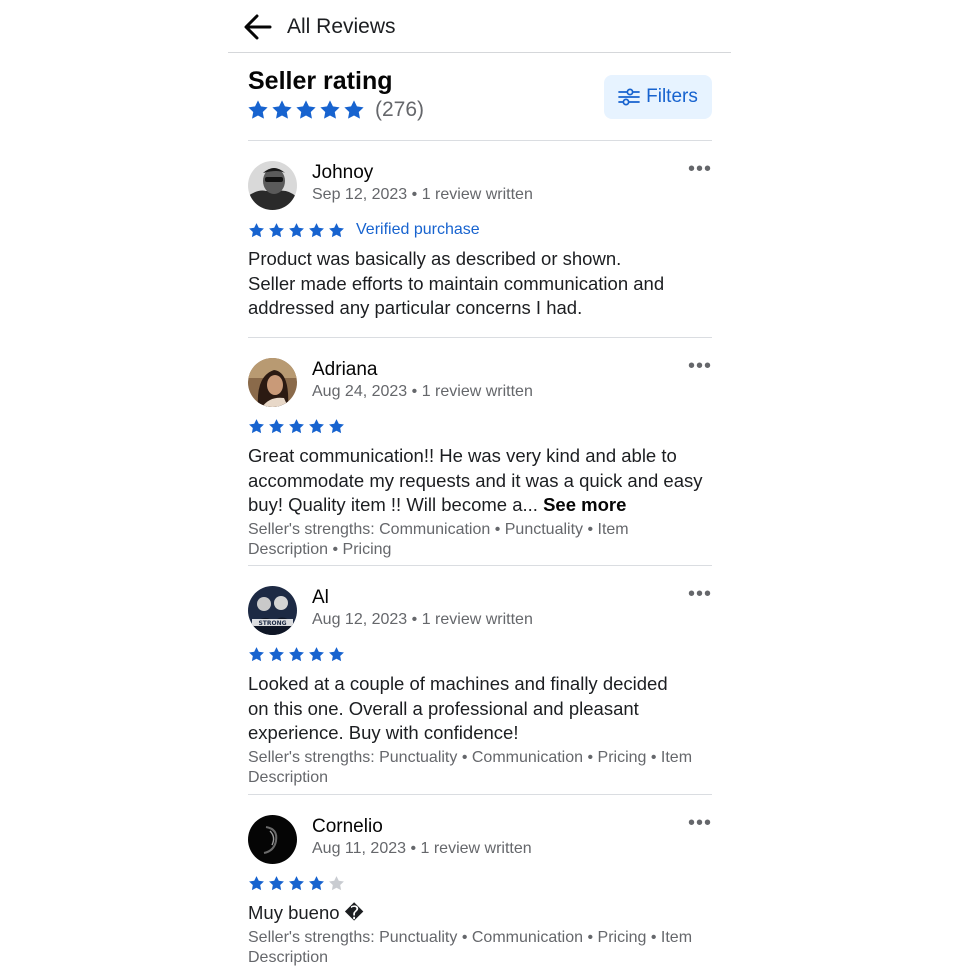  Describe the element at coordinates (272, 610) in the screenshot. I see `avatar: STRONG` at that location.